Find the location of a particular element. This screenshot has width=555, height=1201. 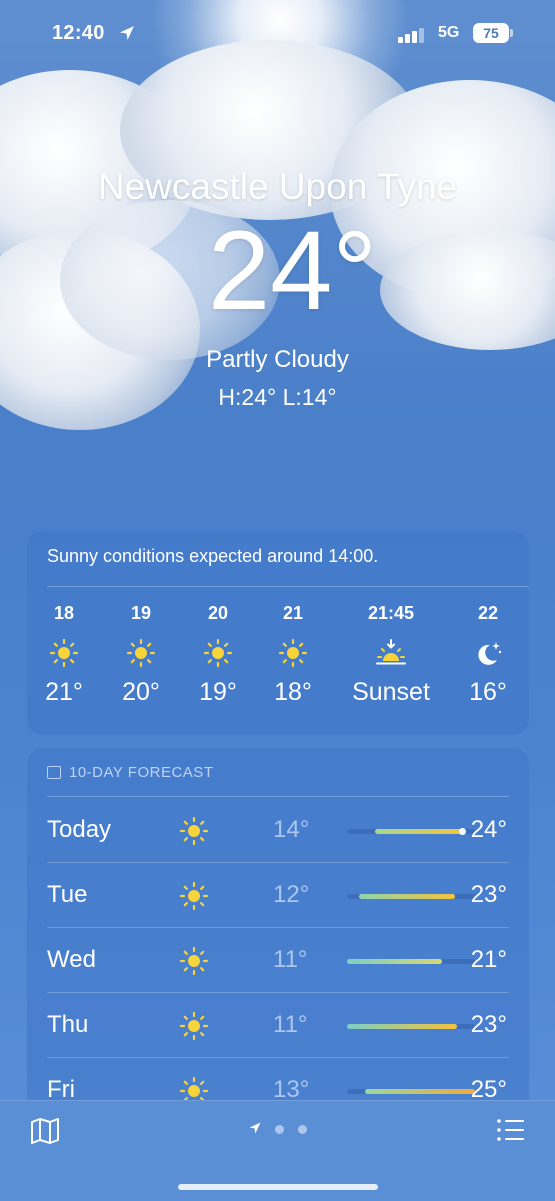

hour-temp: 19° is located at coordinates (218, 692).